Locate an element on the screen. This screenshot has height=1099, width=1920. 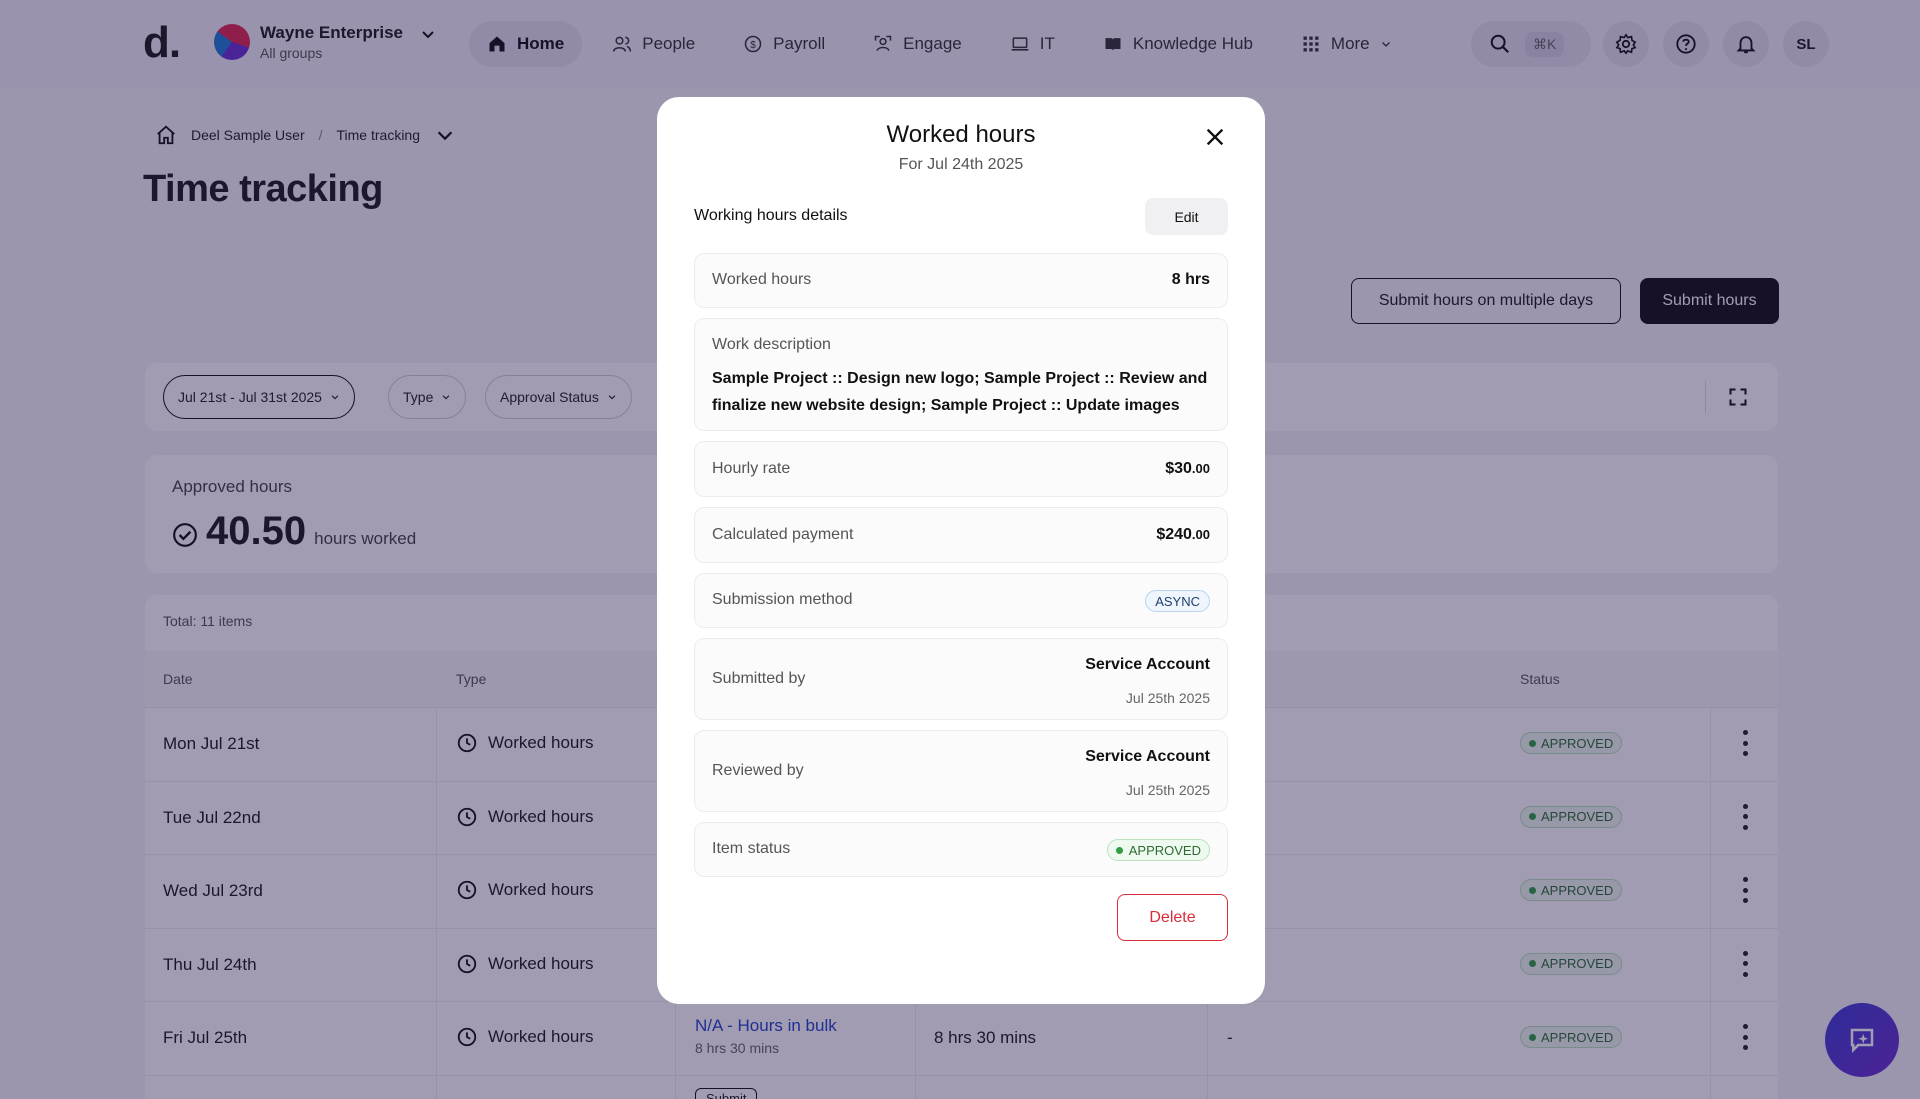
submission-method-row: Submission method ASYNC is located at coordinates (961, 600).